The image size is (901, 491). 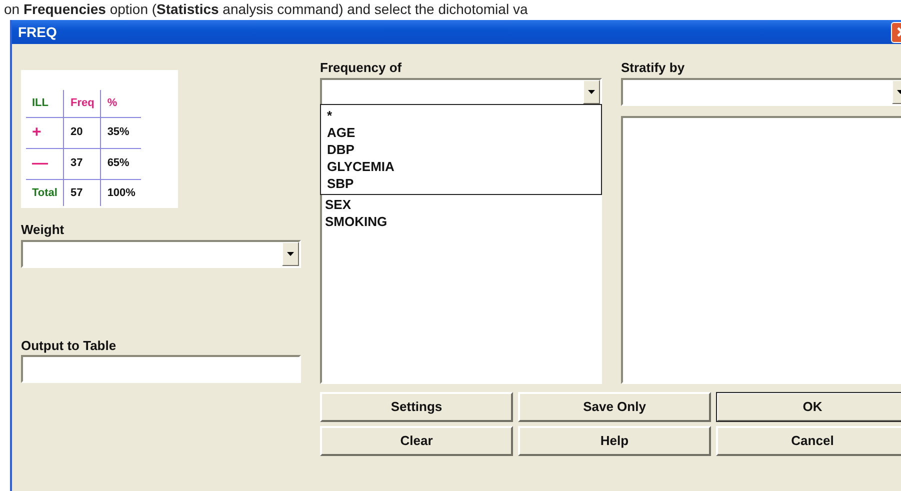 I want to click on dialog-button: Cancel, so click(x=808, y=441).